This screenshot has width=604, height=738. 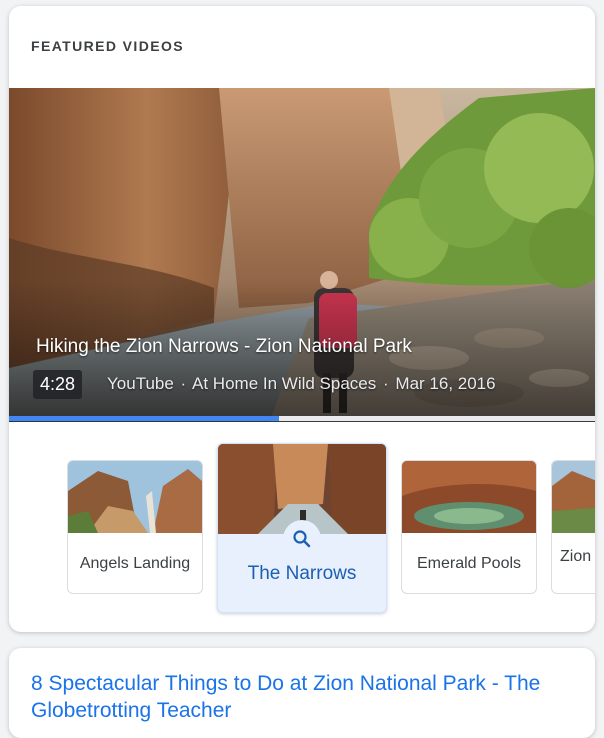 I want to click on chip-emerald-pools: Emerald Pools, so click(x=469, y=527).